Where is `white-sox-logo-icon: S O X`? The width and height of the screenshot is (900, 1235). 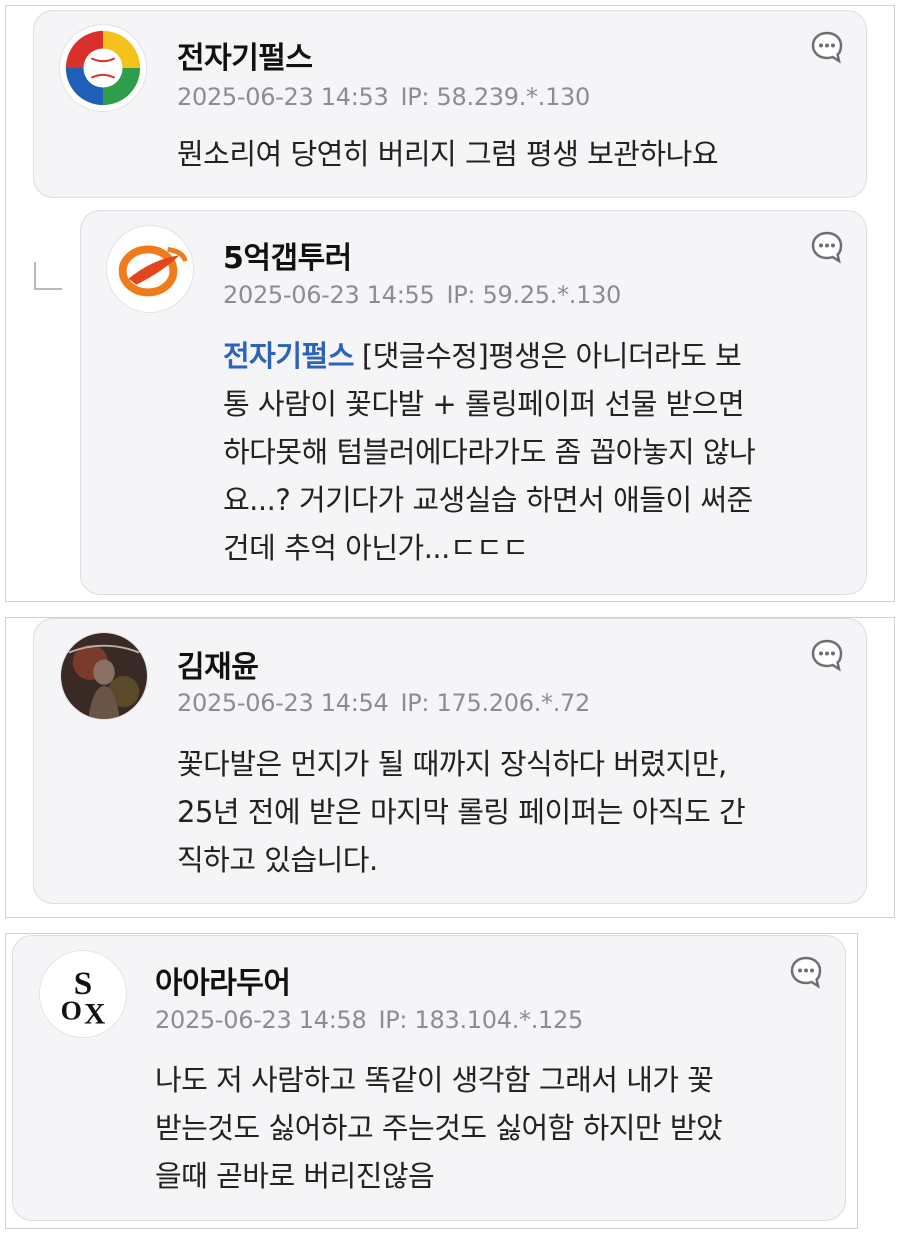
white-sox-logo-icon: S O X is located at coordinates (83, 994).